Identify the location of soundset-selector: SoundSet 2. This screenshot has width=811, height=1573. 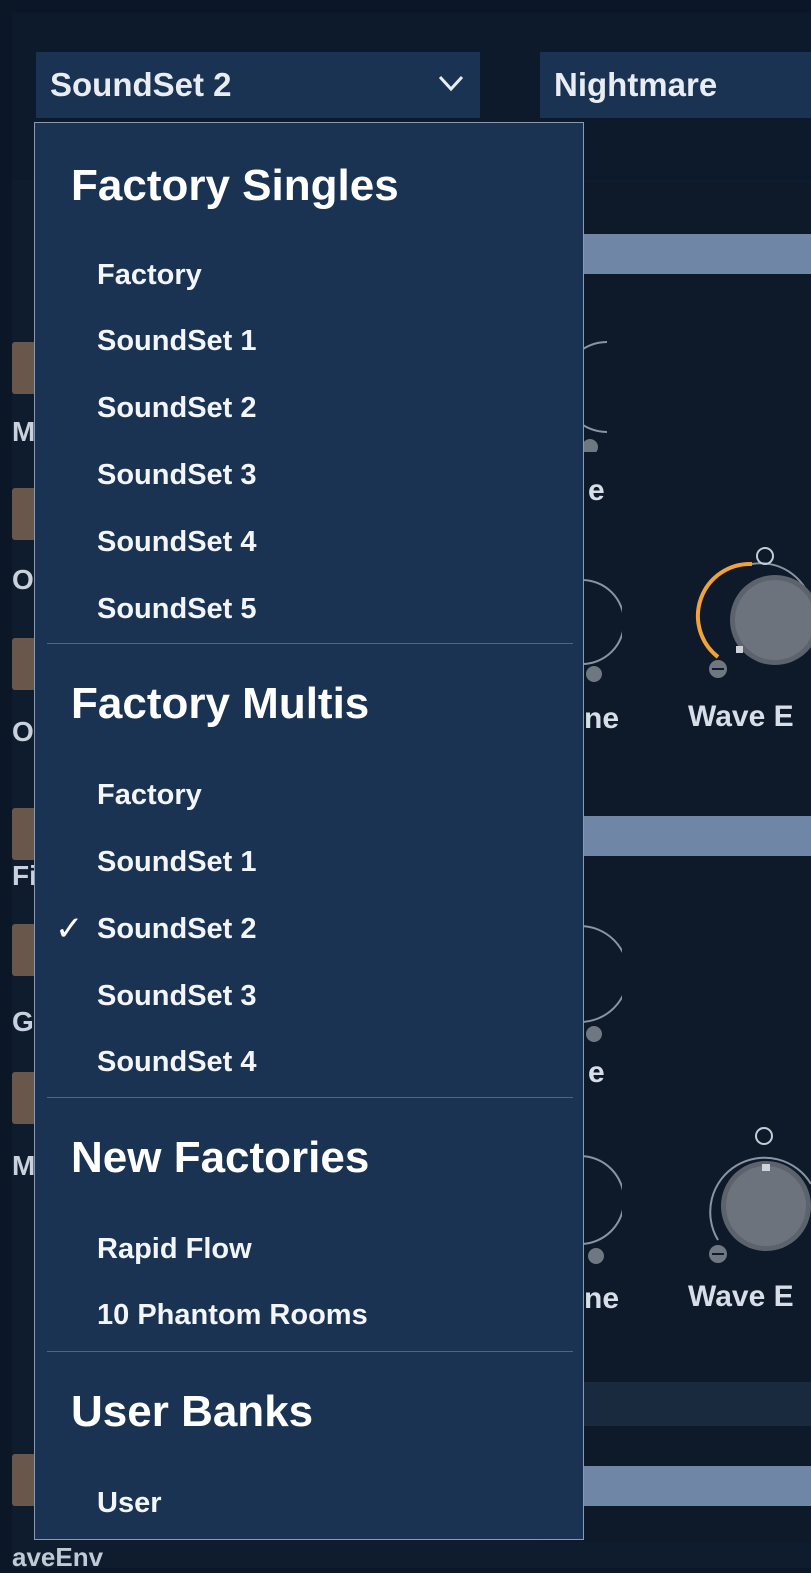
(258, 85).